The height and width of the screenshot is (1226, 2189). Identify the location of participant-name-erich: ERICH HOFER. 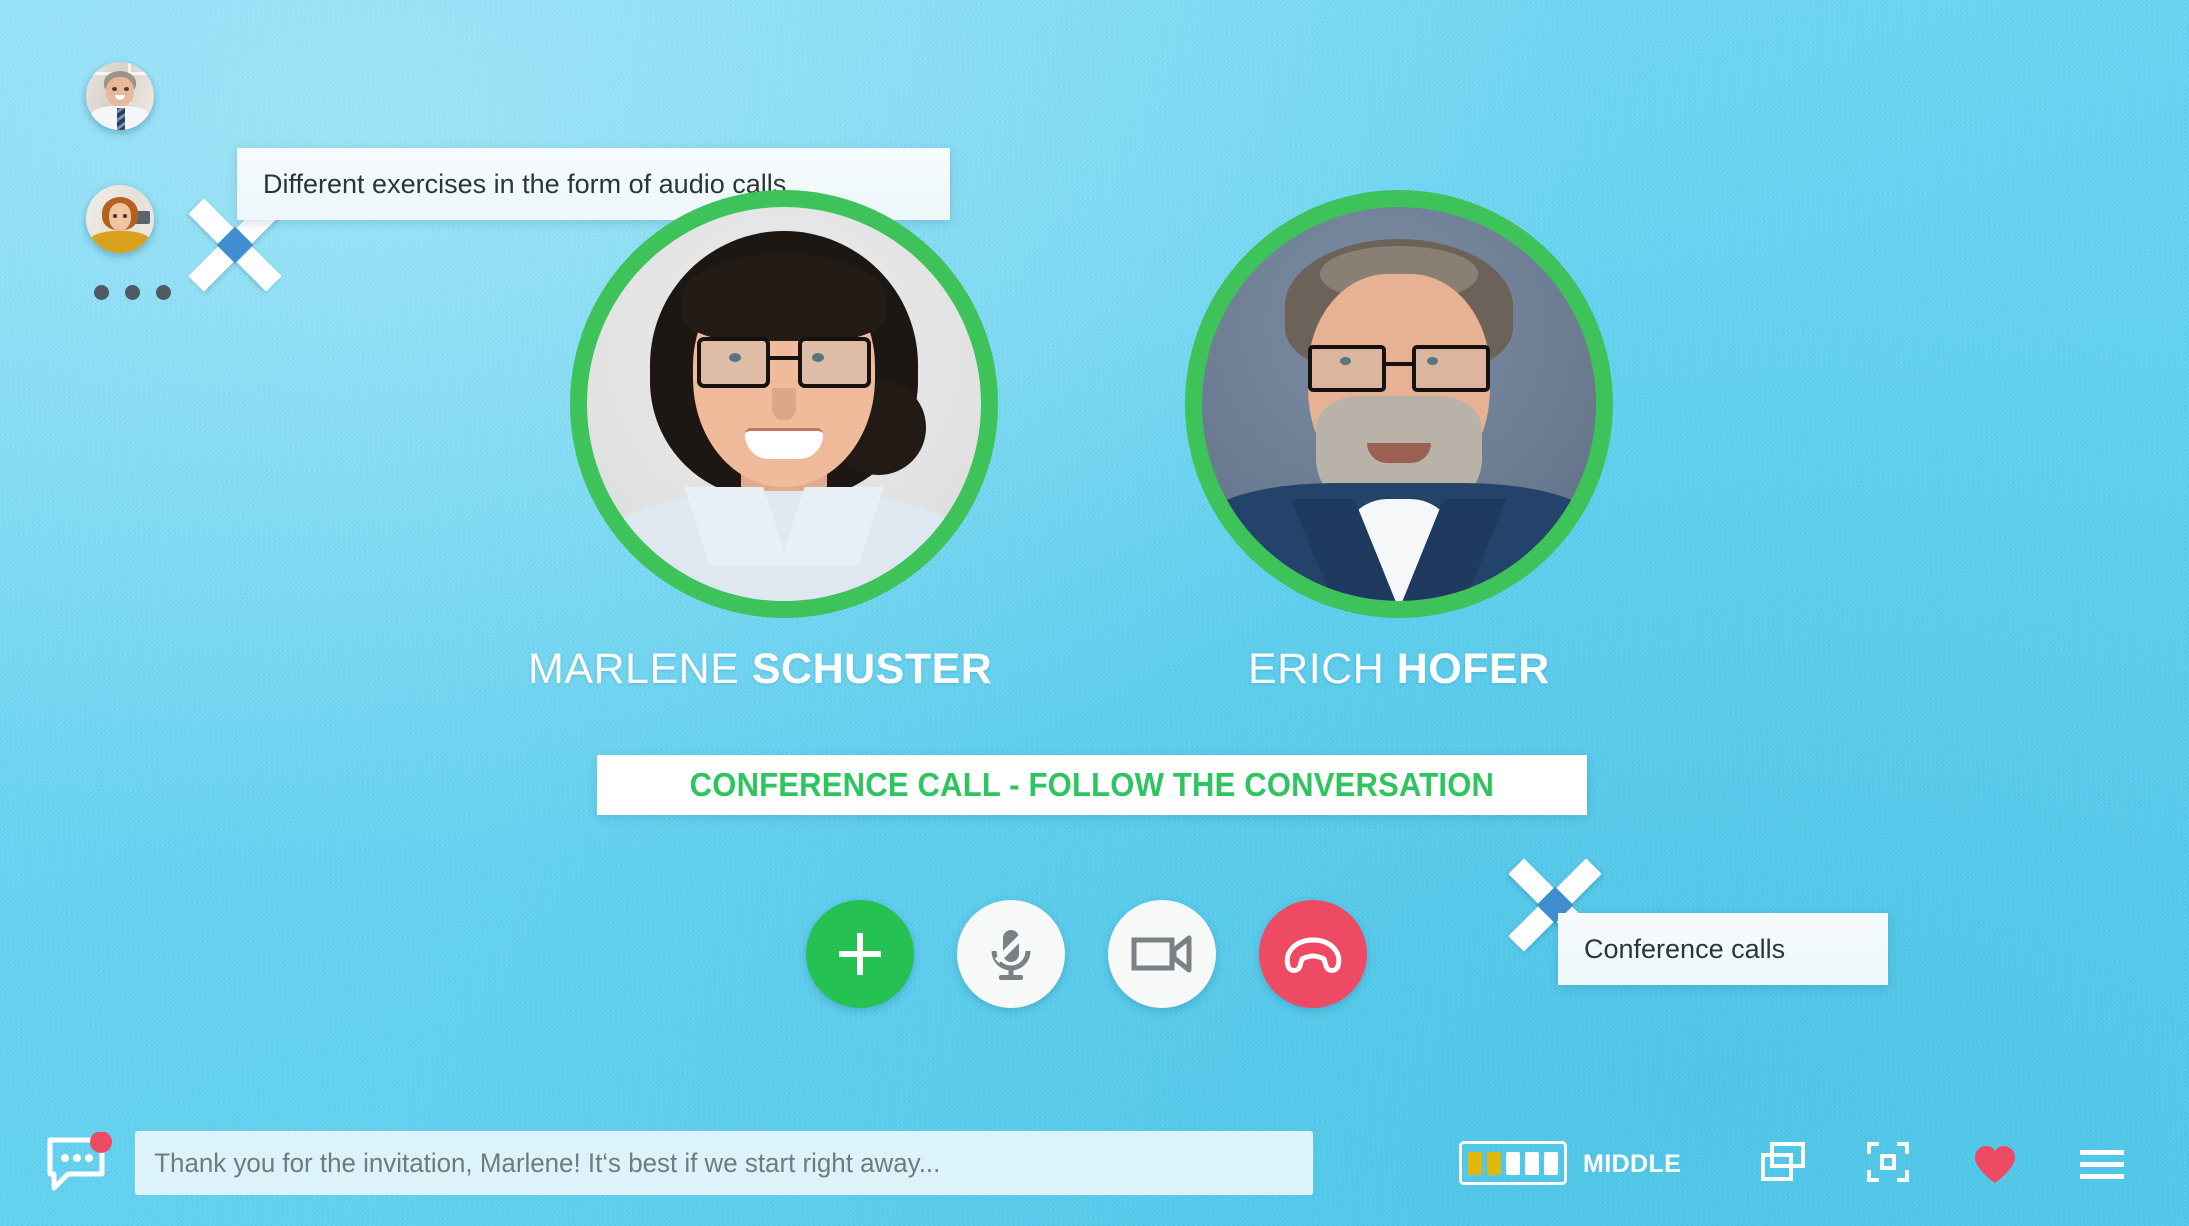
(1399, 669).